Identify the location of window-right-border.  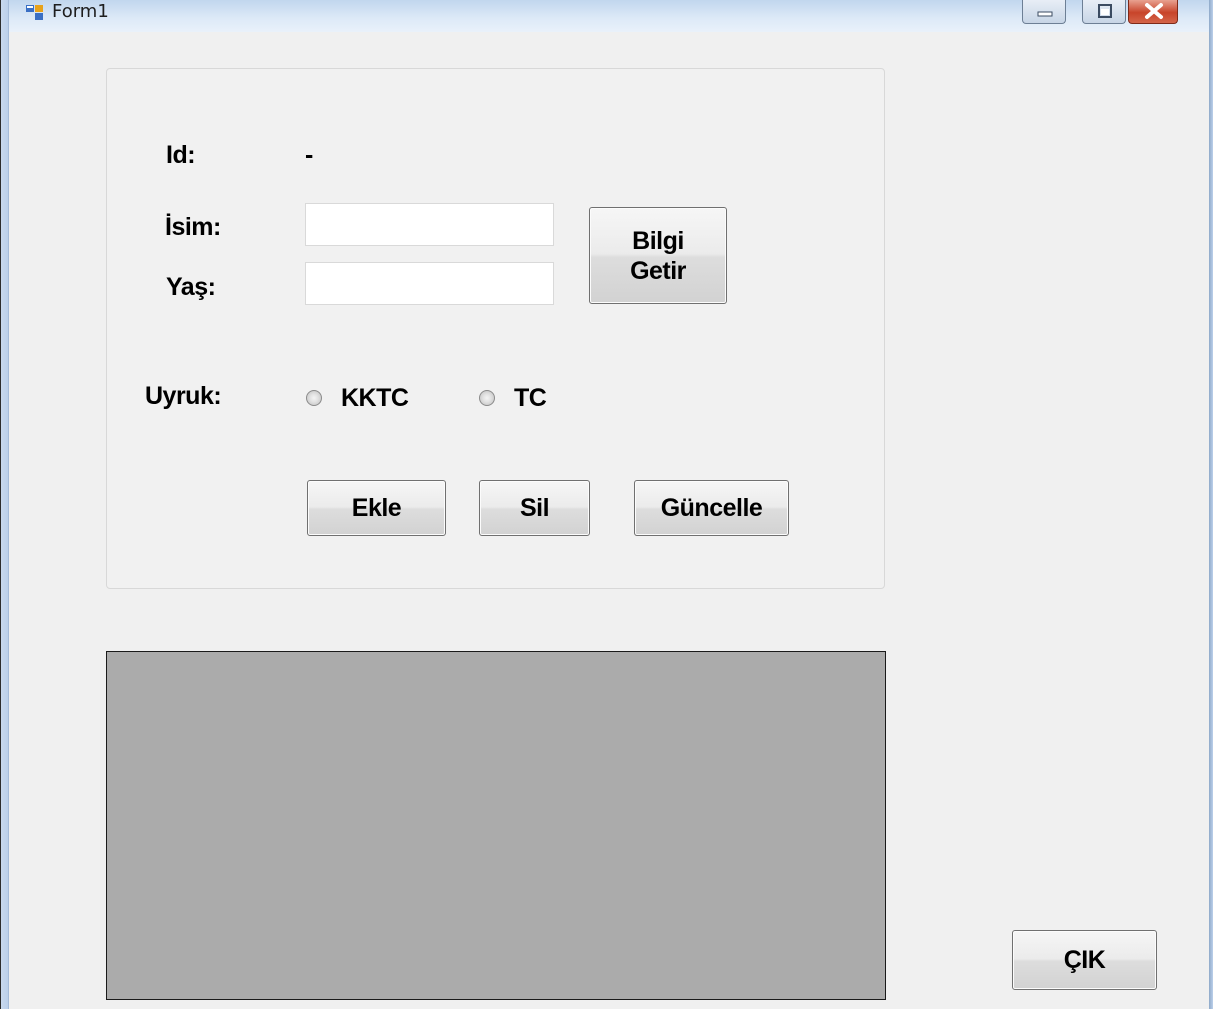
(1211, 504).